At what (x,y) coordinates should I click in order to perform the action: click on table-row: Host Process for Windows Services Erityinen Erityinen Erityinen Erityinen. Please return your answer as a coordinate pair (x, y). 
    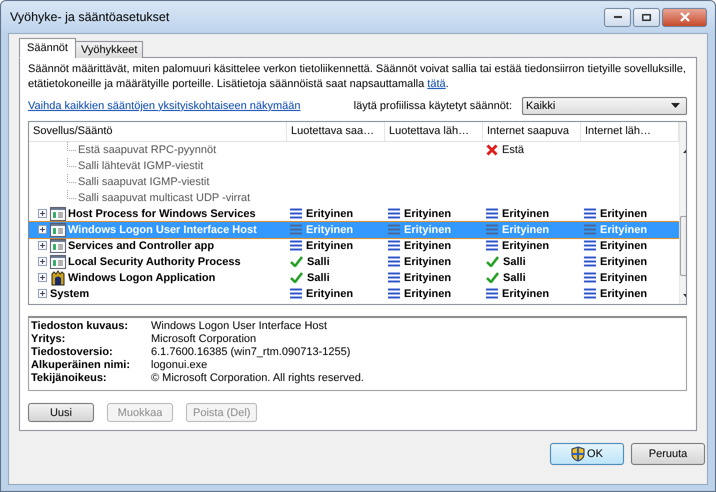
    Looking at the image, I should click on (354, 214).